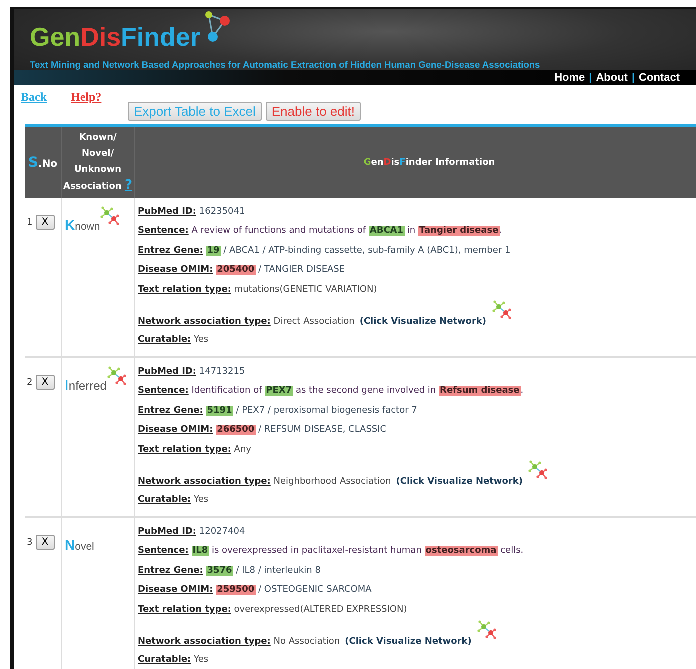  What do you see at coordinates (659, 78) in the screenshot?
I see `nav-link: Contact` at bounding box center [659, 78].